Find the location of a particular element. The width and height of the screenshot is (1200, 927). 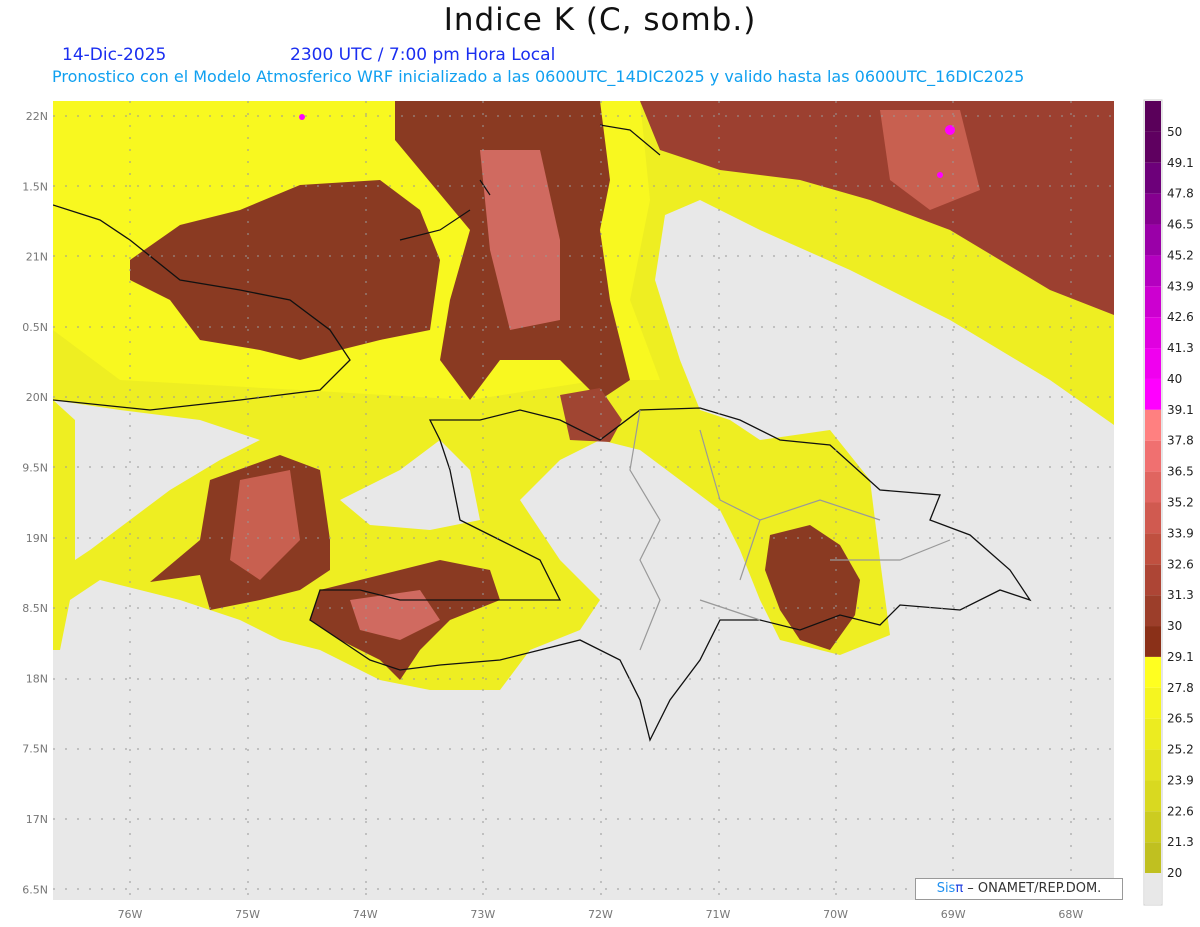

credit-logo: Sisπ – ONAMET/REP.DOM. is located at coordinates (1019, 889).